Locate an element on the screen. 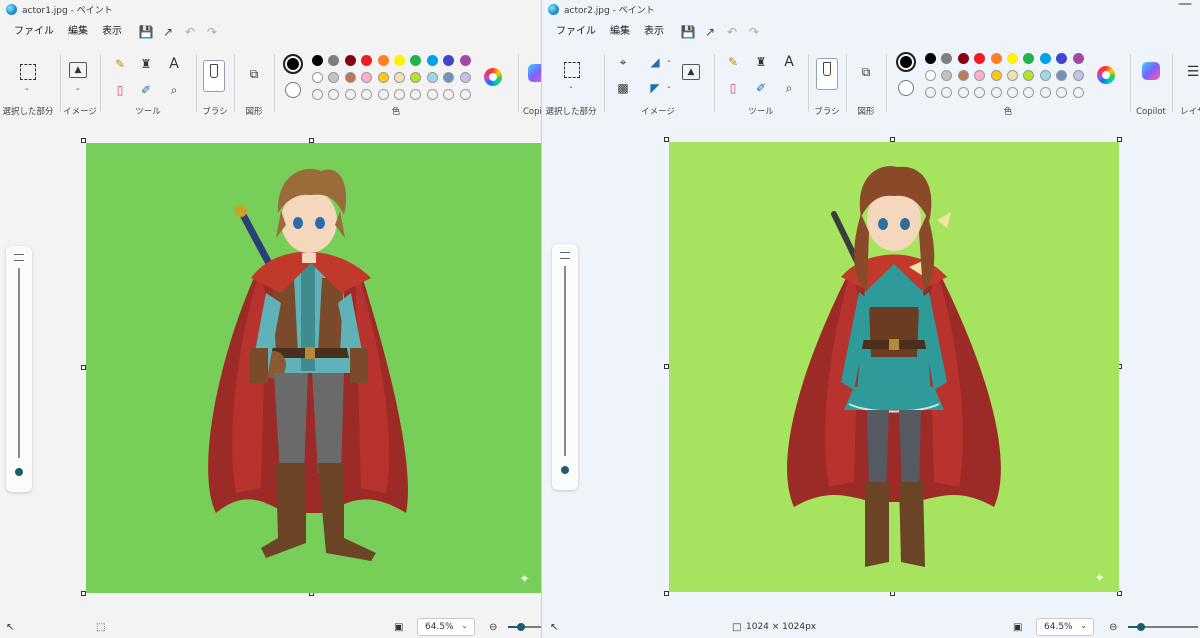  resize-icon: ◢ is located at coordinates (655, 62).